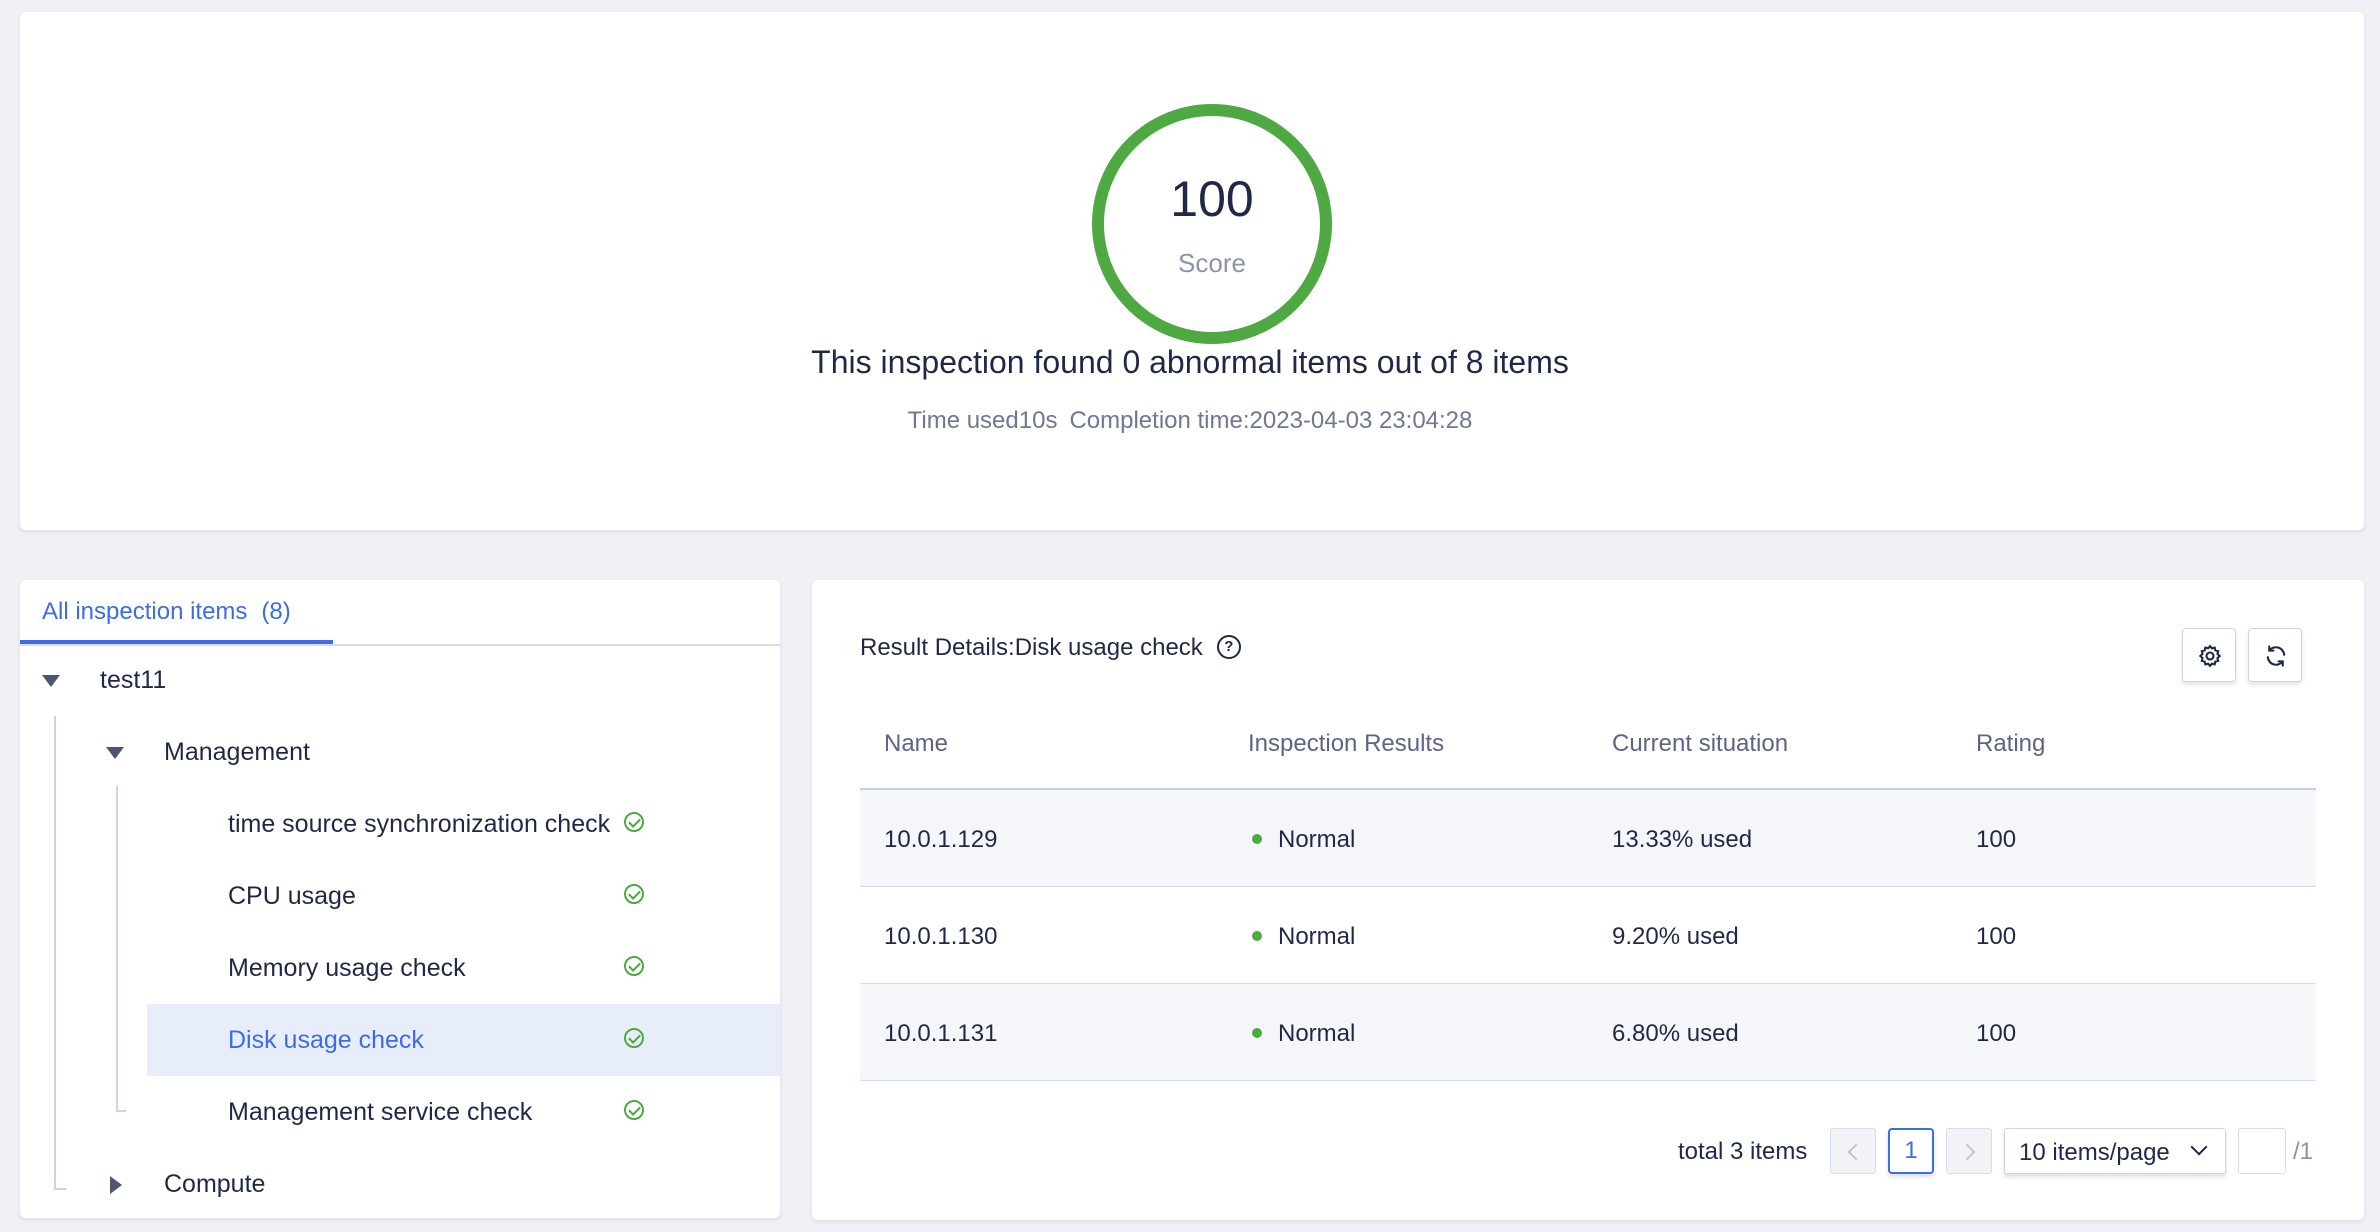  I want to click on prev-page-button, so click(1853, 1151).